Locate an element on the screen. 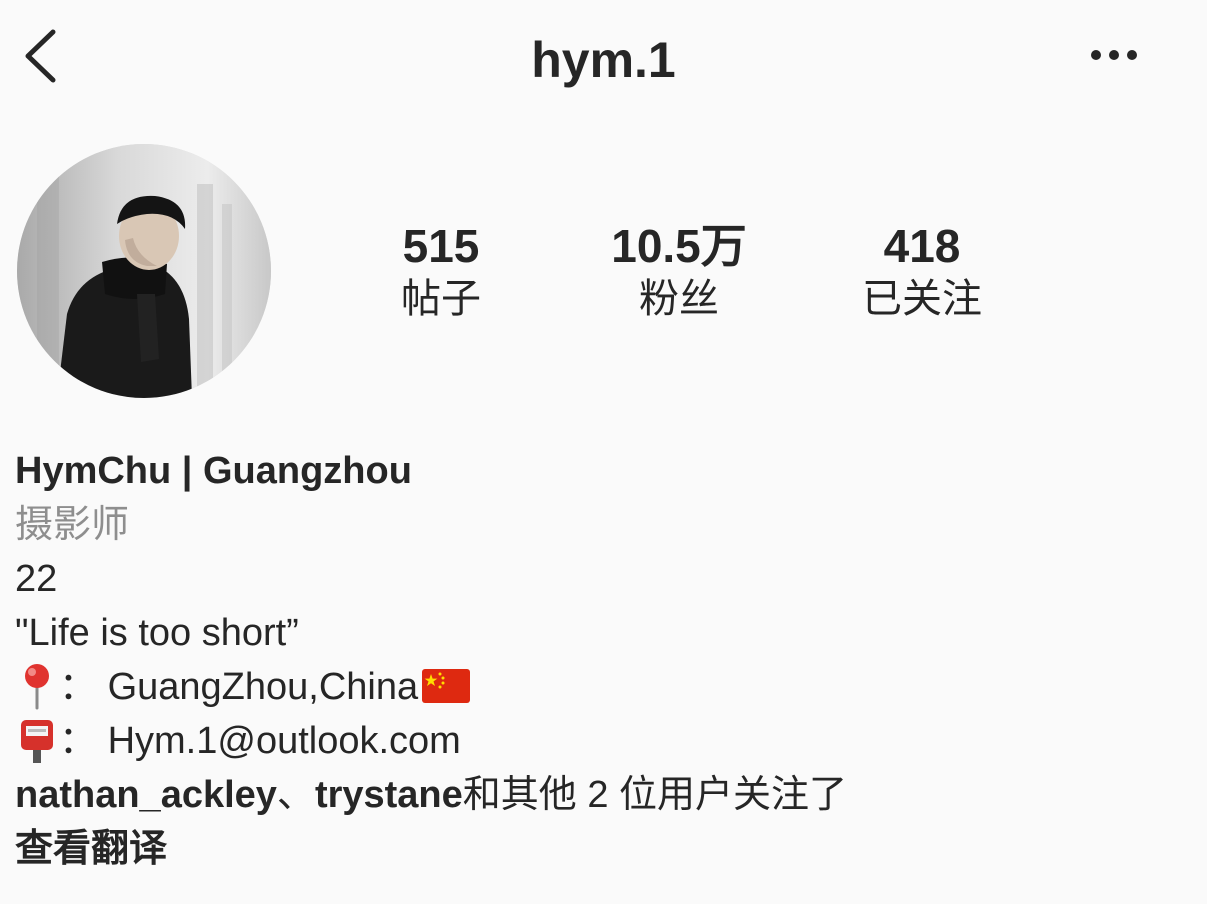  stat-posts: 515 帖子 is located at coordinates (441, 271).